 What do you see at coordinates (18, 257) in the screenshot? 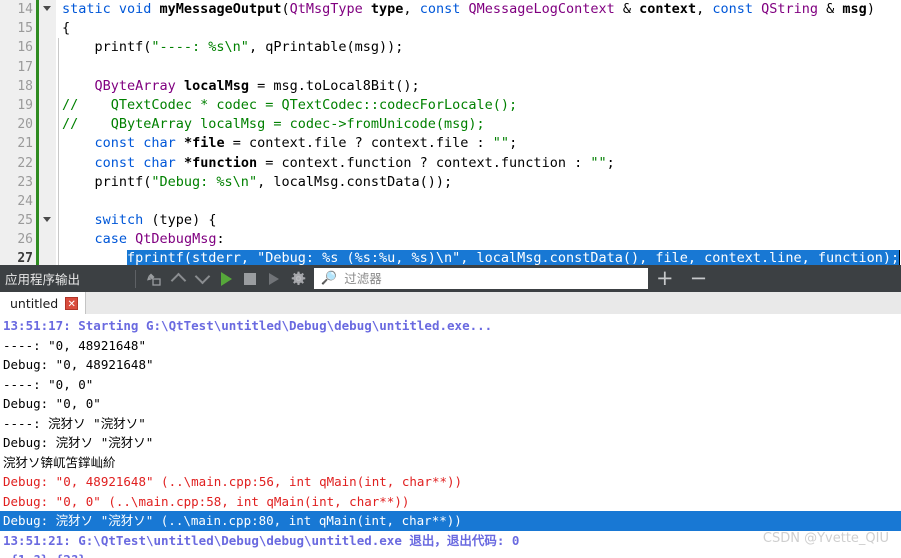
I see `line-number: 27` at bounding box center [18, 257].